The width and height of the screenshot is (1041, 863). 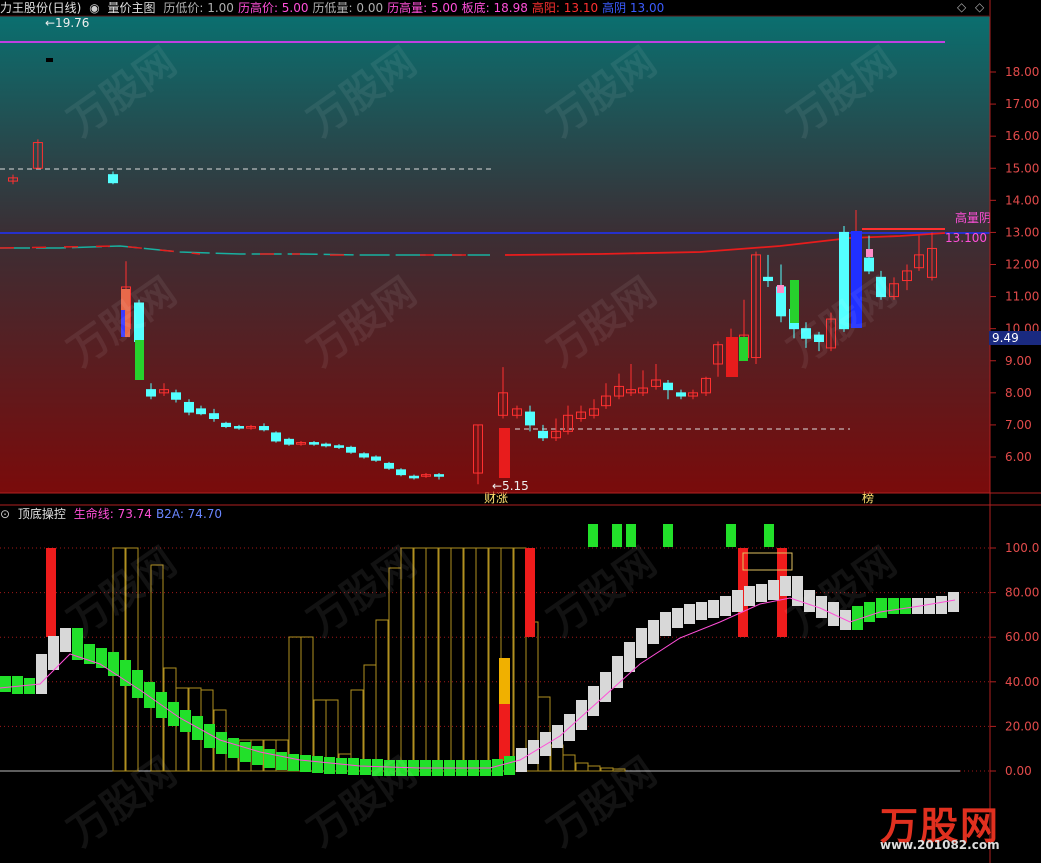 What do you see at coordinates (966, 238) in the screenshot?
I see `resistance-value: 13.100` at bounding box center [966, 238].